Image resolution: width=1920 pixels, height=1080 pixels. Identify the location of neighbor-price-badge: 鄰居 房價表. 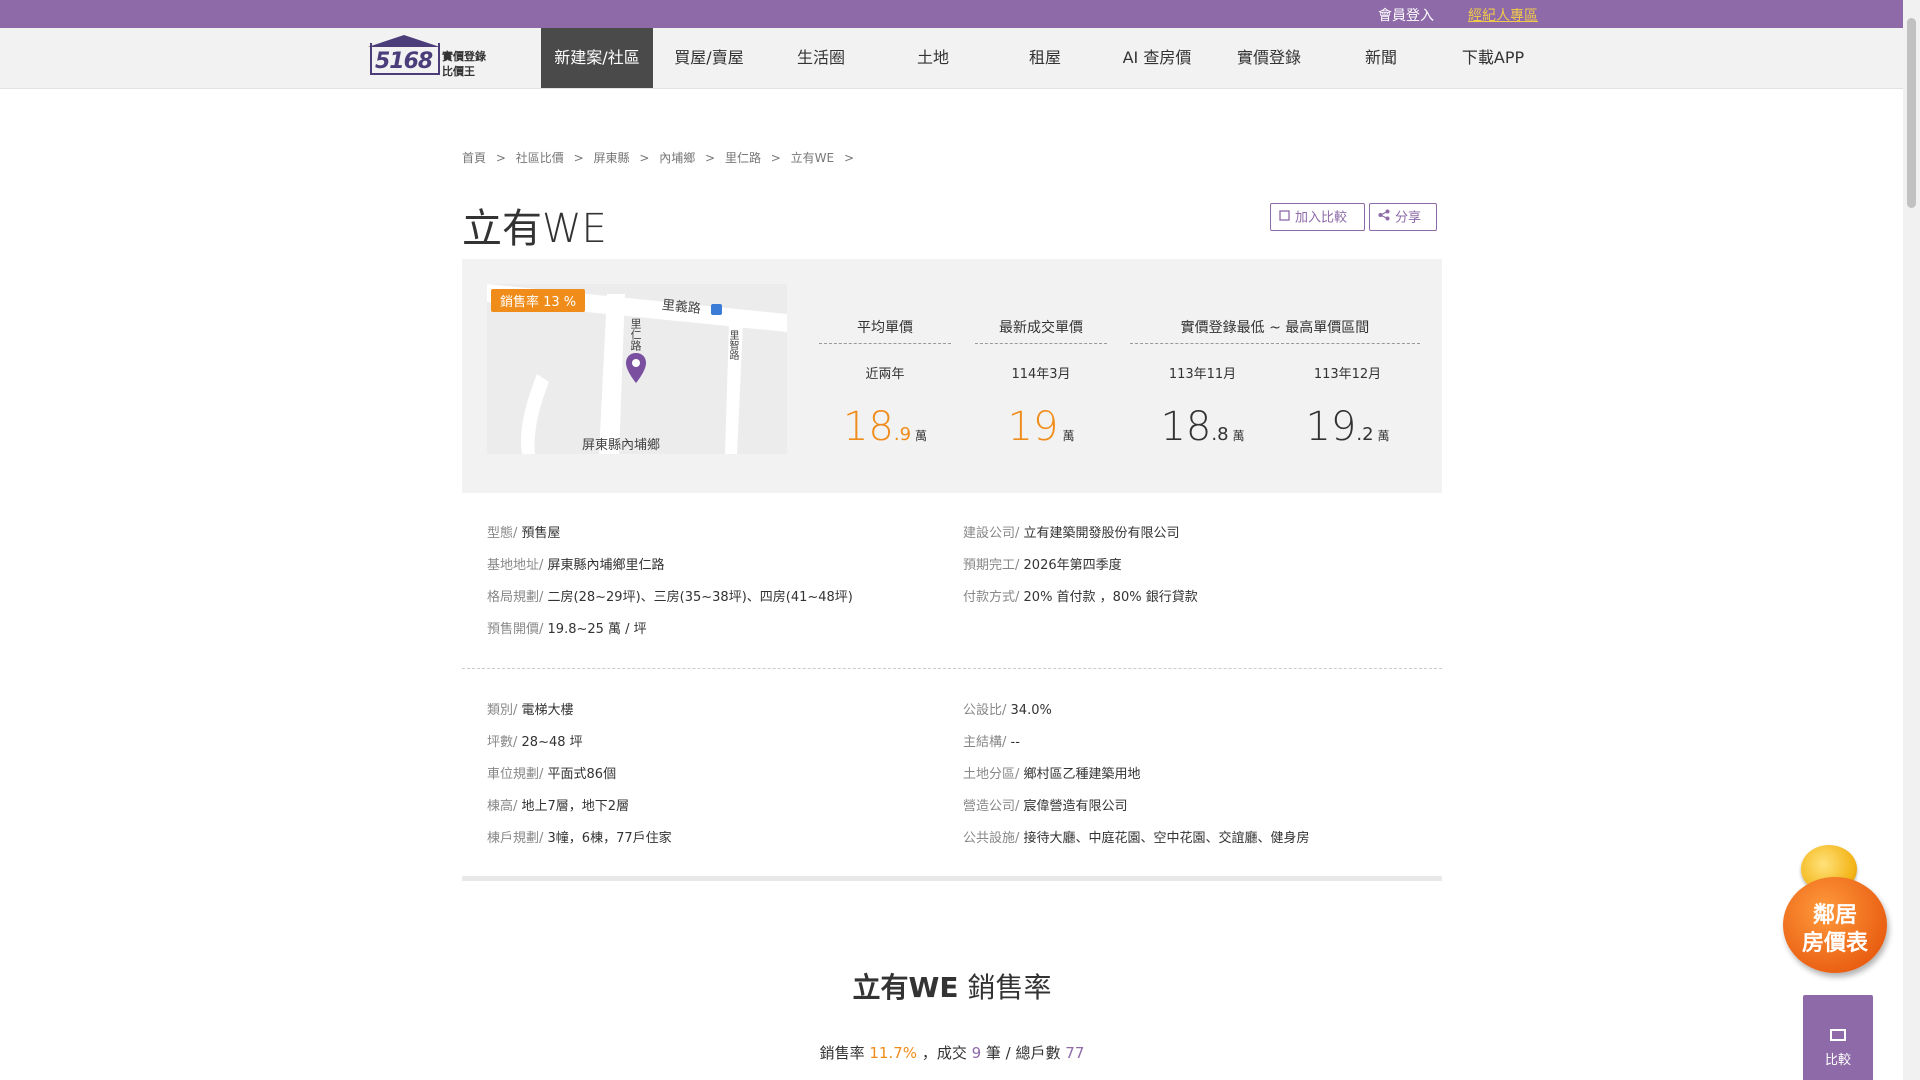
(1838, 912).